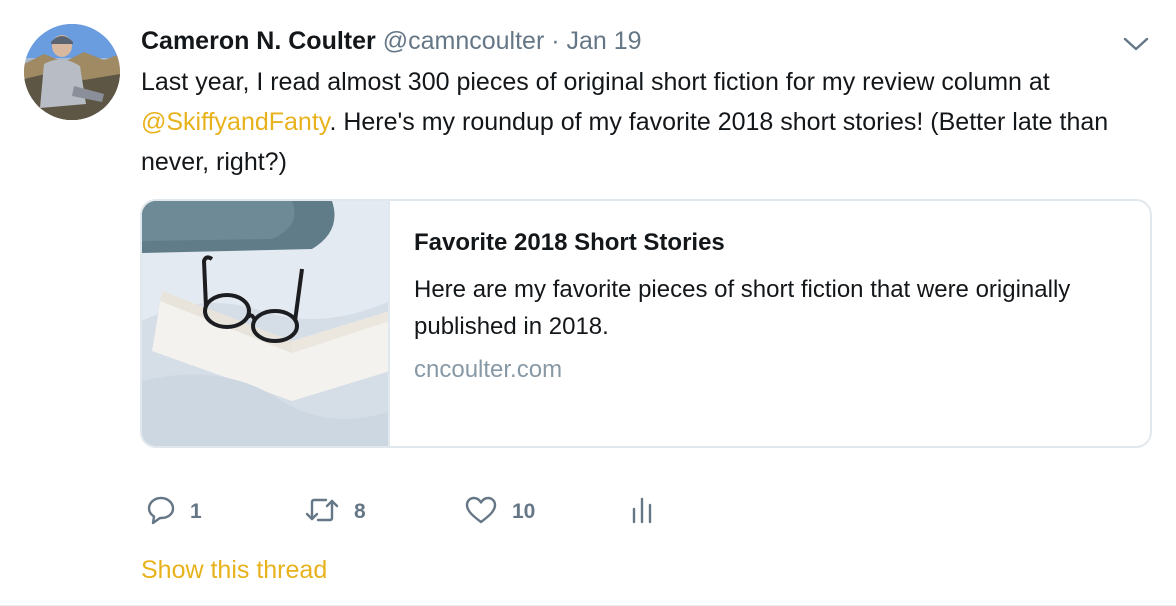 Image resolution: width=1176 pixels, height=606 pixels. What do you see at coordinates (258, 41) in the screenshot?
I see `author-name: Cameron N. Coulter` at bounding box center [258, 41].